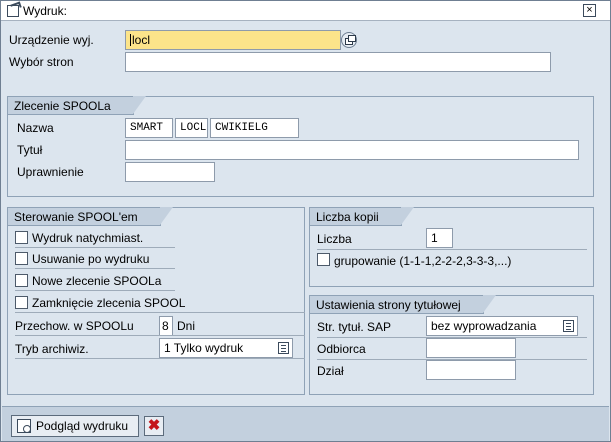  What do you see at coordinates (30, 150) in the screenshot?
I see `spool-title-label: Tytuł` at bounding box center [30, 150].